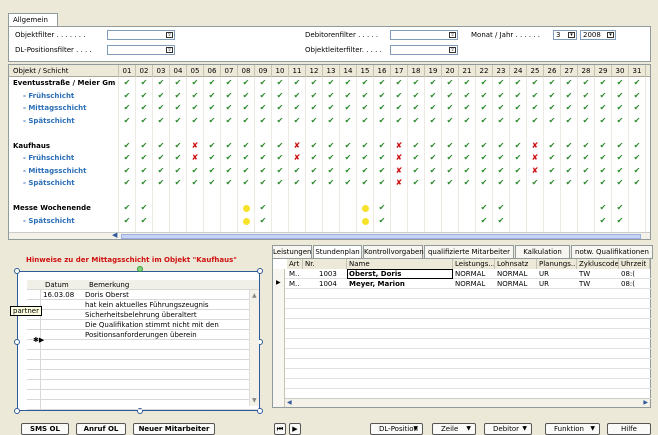 The image size is (658, 435). Describe the element at coordinates (400, 264) in the screenshot. I see `col-header: Name` at that location.